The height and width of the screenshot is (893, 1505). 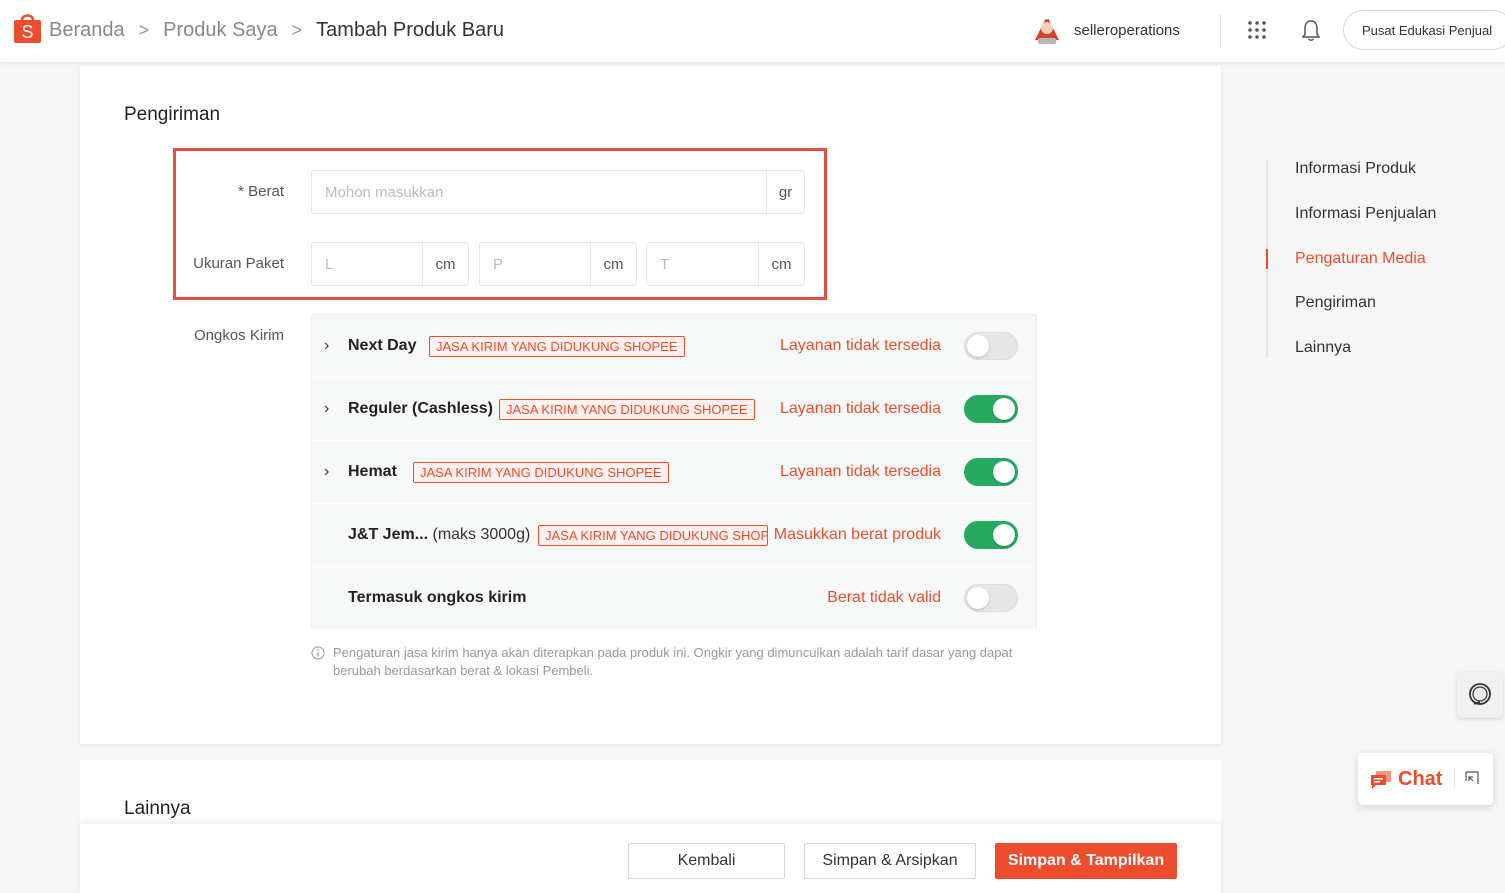 I want to click on width-placeholder: P, so click(x=498, y=264).